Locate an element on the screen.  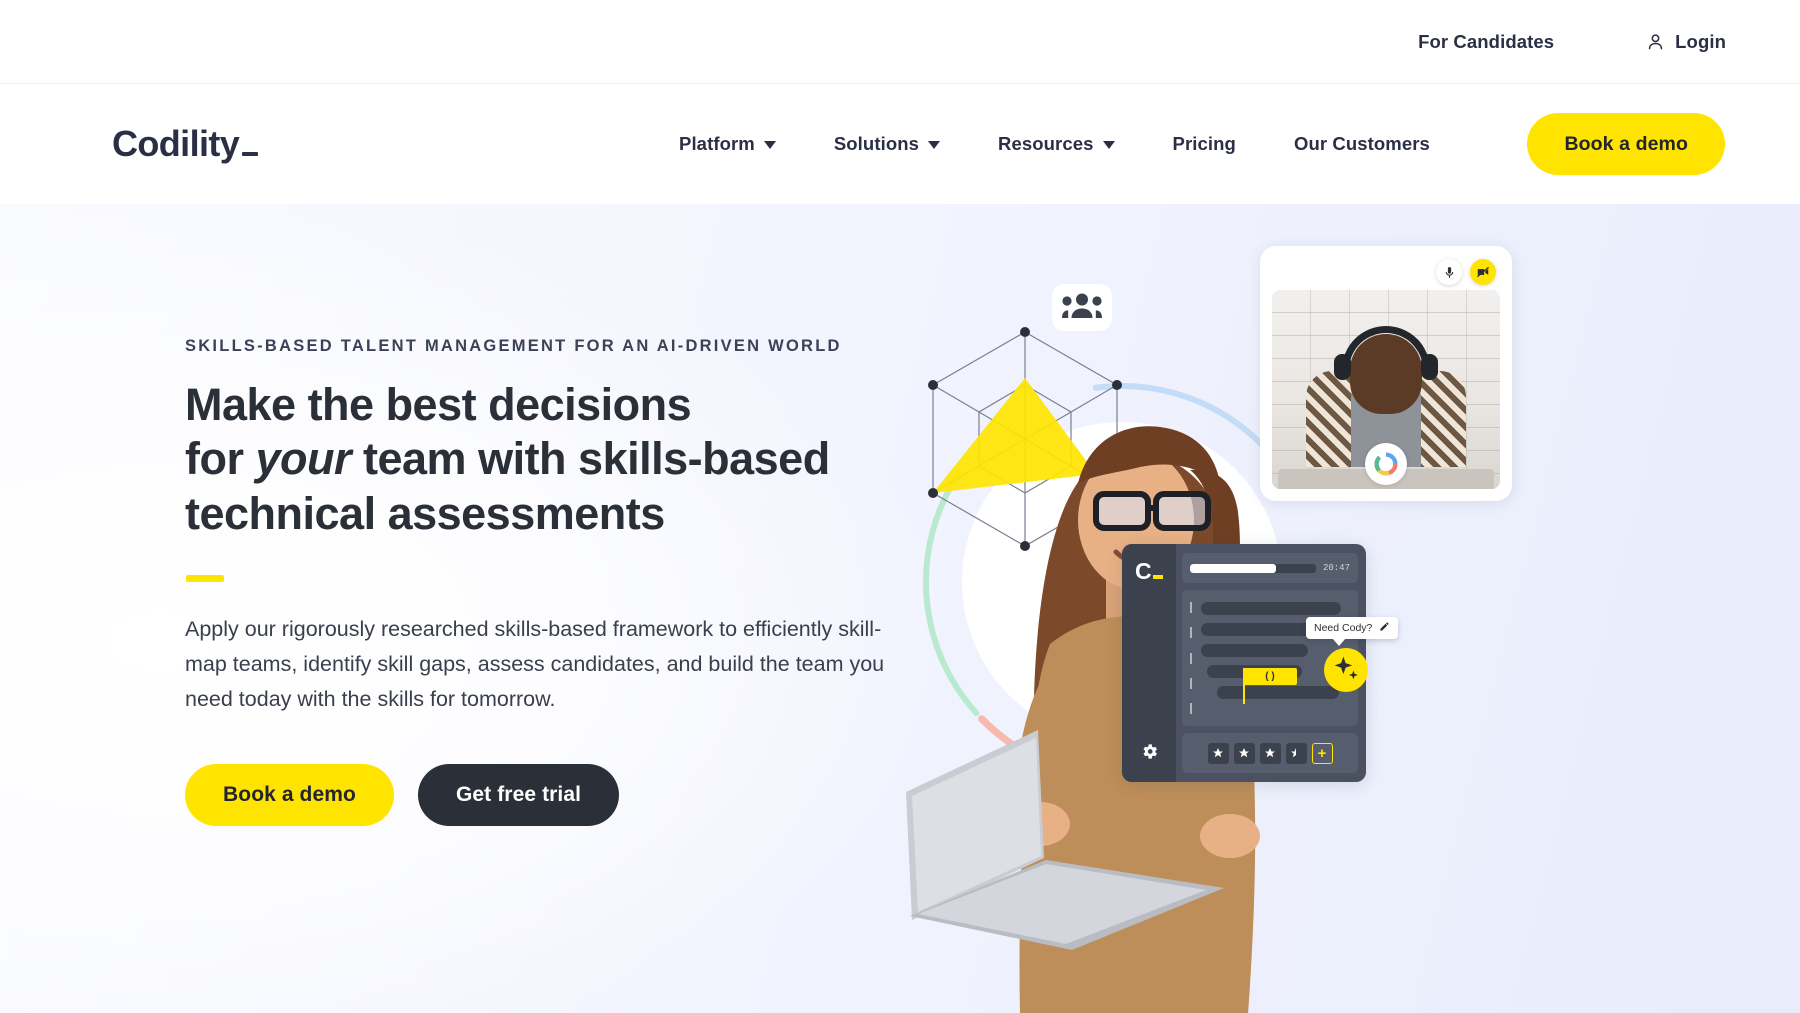
hero-free-trial-button: Get free trial is located at coordinates (518, 794).